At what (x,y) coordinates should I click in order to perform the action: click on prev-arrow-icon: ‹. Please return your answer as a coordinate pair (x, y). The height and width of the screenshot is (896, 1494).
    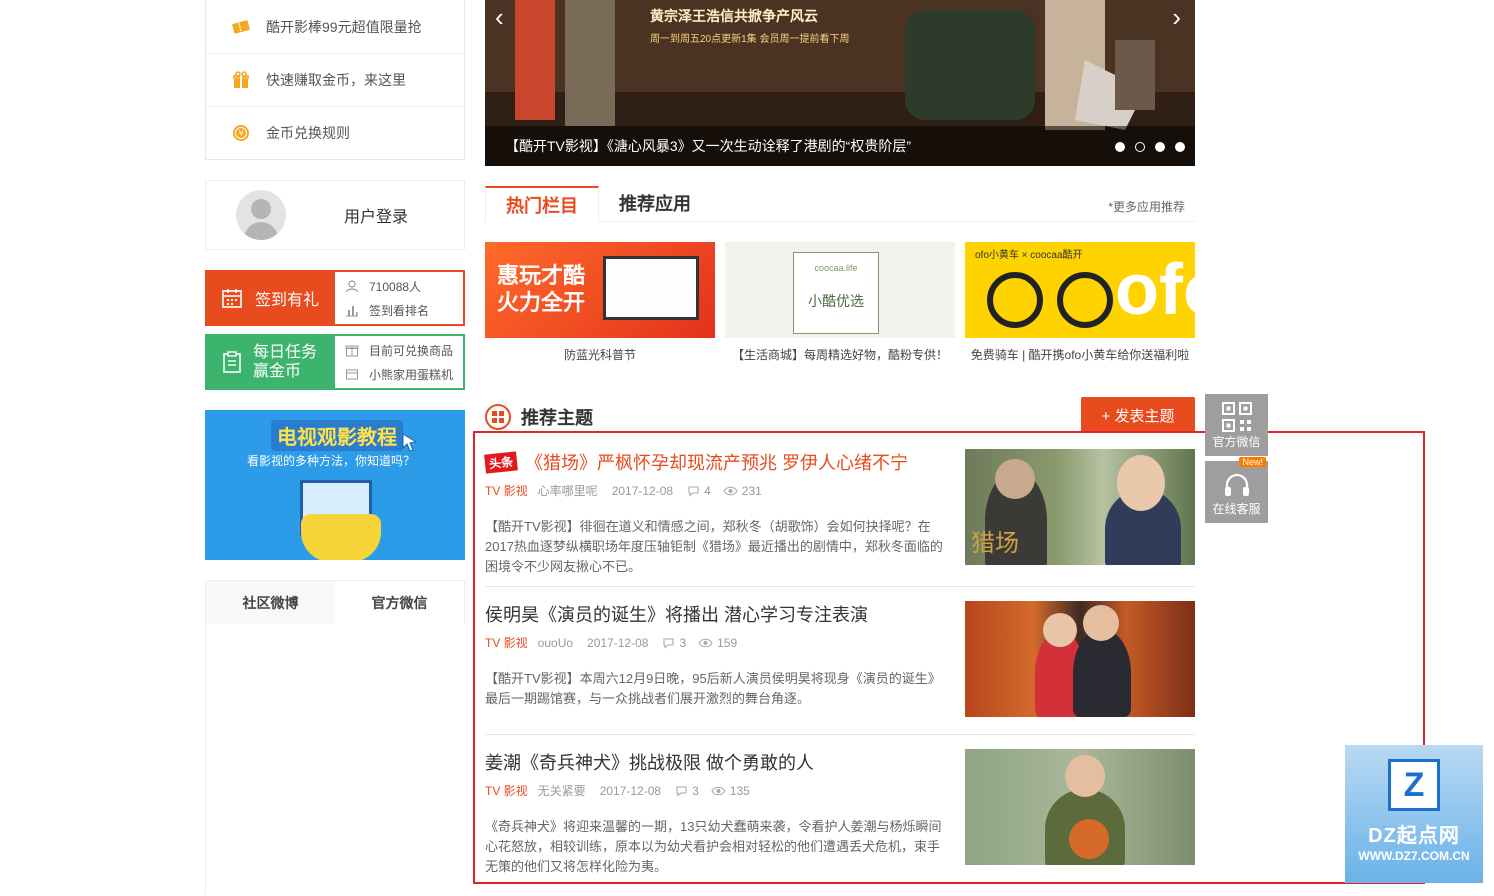
    Looking at the image, I should click on (499, 17).